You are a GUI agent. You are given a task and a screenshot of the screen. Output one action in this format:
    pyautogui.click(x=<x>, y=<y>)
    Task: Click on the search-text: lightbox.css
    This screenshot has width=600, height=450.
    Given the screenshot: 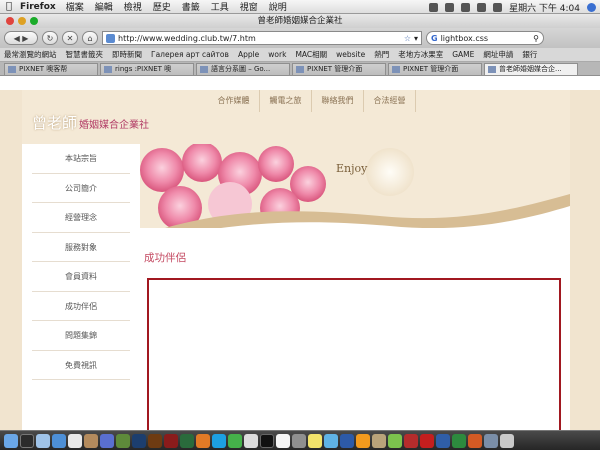 What is the action you would take?
    pyautogui.click(x=464, y=38)
    